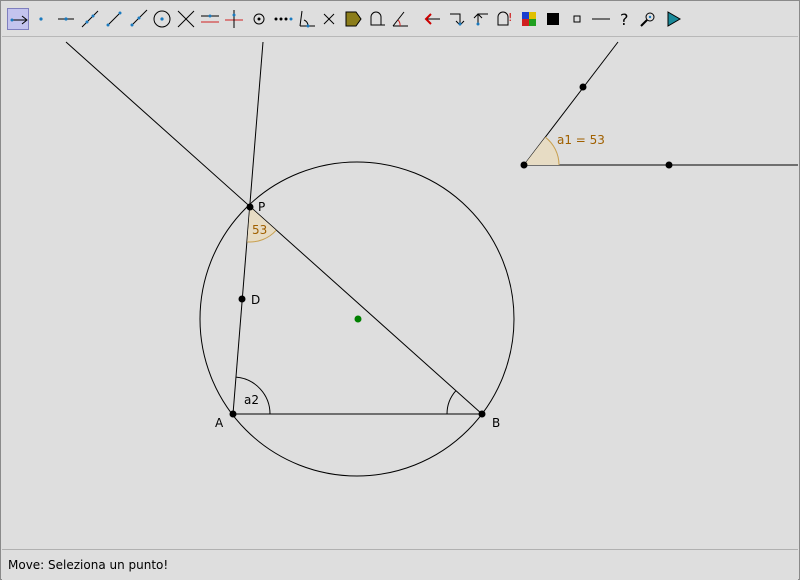 This screenshot has width=800, height=580. Describe the element at coordinates (250, 207) in the screenshot. I see `point-p` at that location.